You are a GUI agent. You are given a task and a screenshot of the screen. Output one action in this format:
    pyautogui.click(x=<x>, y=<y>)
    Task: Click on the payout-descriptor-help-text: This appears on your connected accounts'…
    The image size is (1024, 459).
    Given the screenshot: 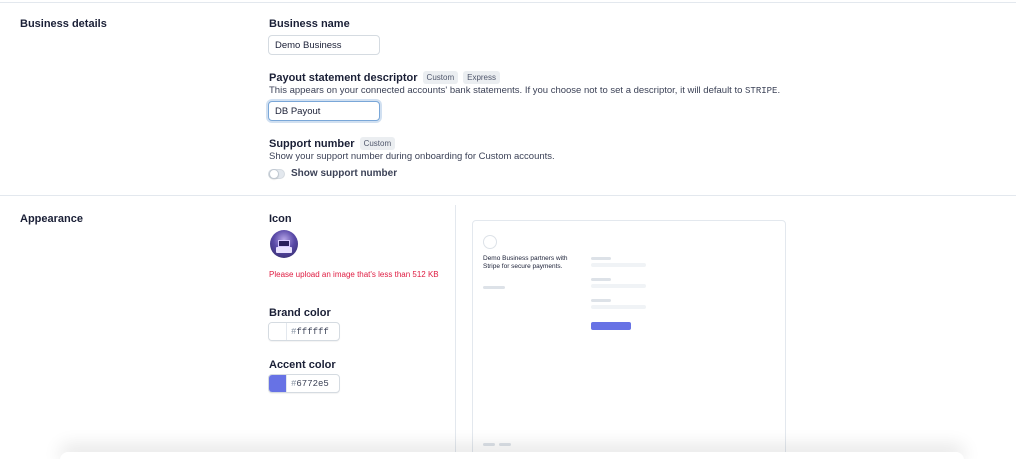 What is the action you would take?
    pyautogui.click(x=507, y=90)
    